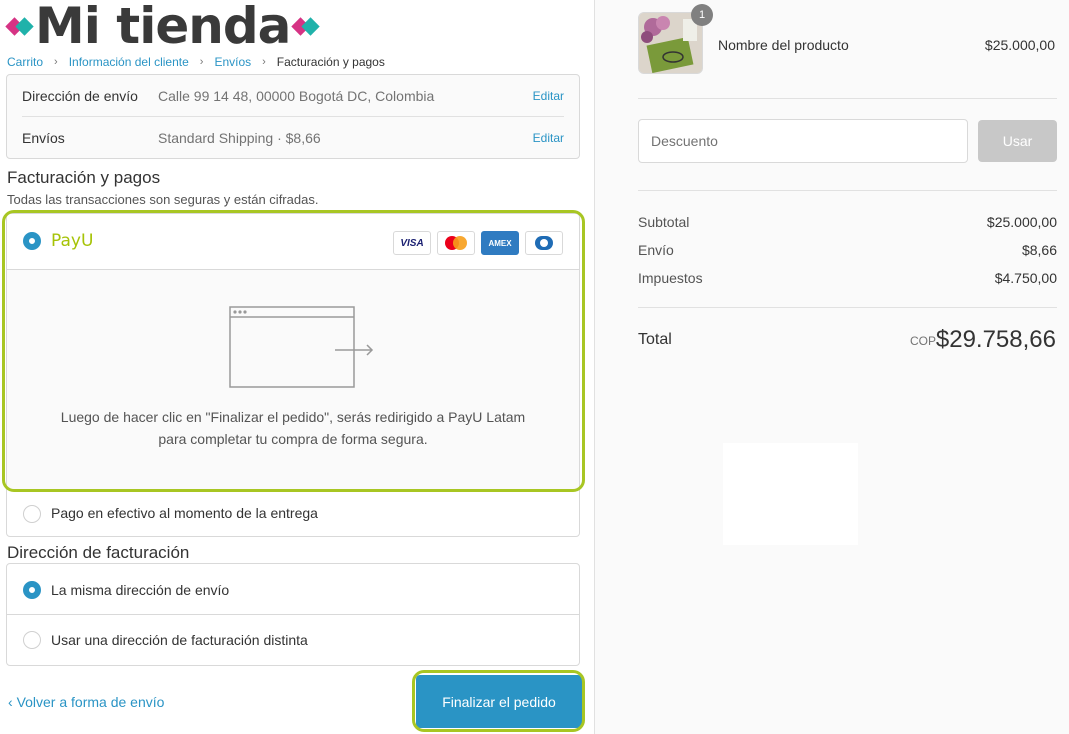 Image resolution: width=1069 pixels, height=734 pixels. Describe the element at coordinates (790, 494) in the screenshot. I see `blank-panel` at that location.